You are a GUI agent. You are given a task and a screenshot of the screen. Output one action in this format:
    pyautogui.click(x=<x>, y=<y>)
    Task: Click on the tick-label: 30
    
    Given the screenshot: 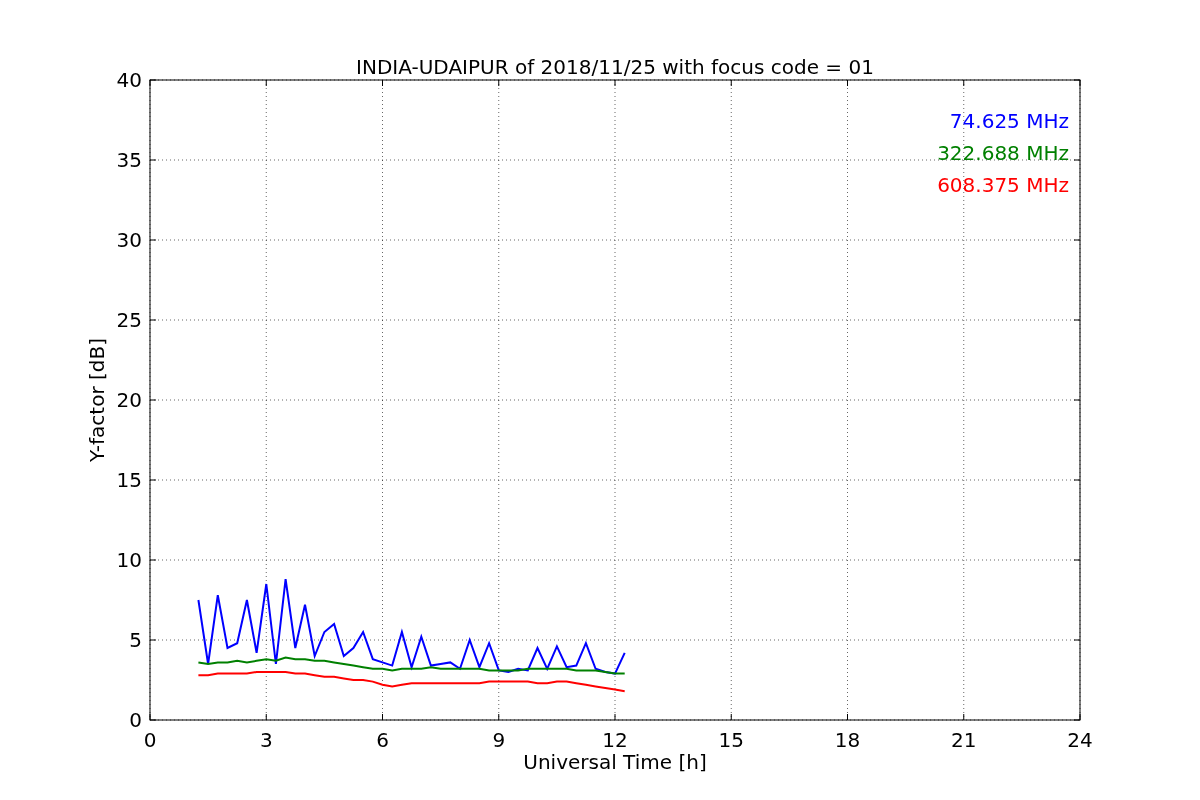 What is the action you would take?
    pyautogui.click(x=129, y=240)
    